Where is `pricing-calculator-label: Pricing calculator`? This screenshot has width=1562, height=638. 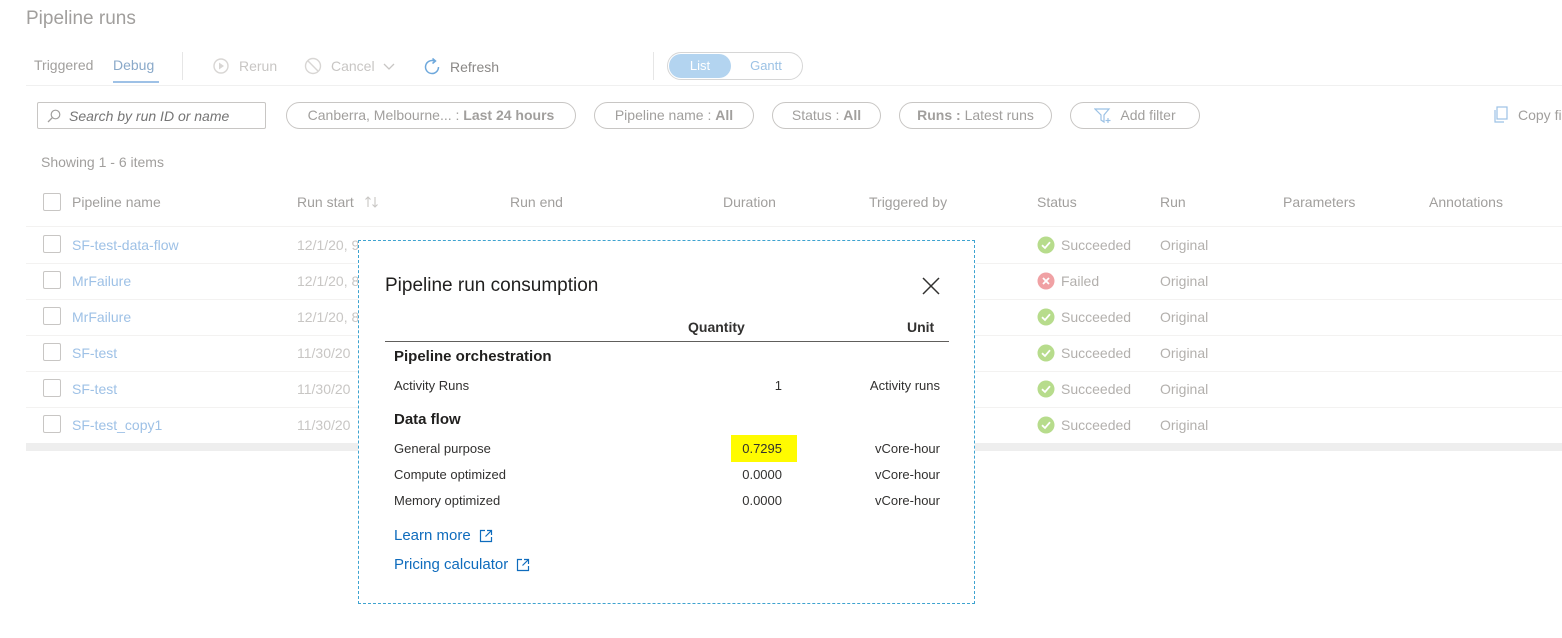 pricing-calculator-label: Pricing calculator is located at coordinates (451, 564).